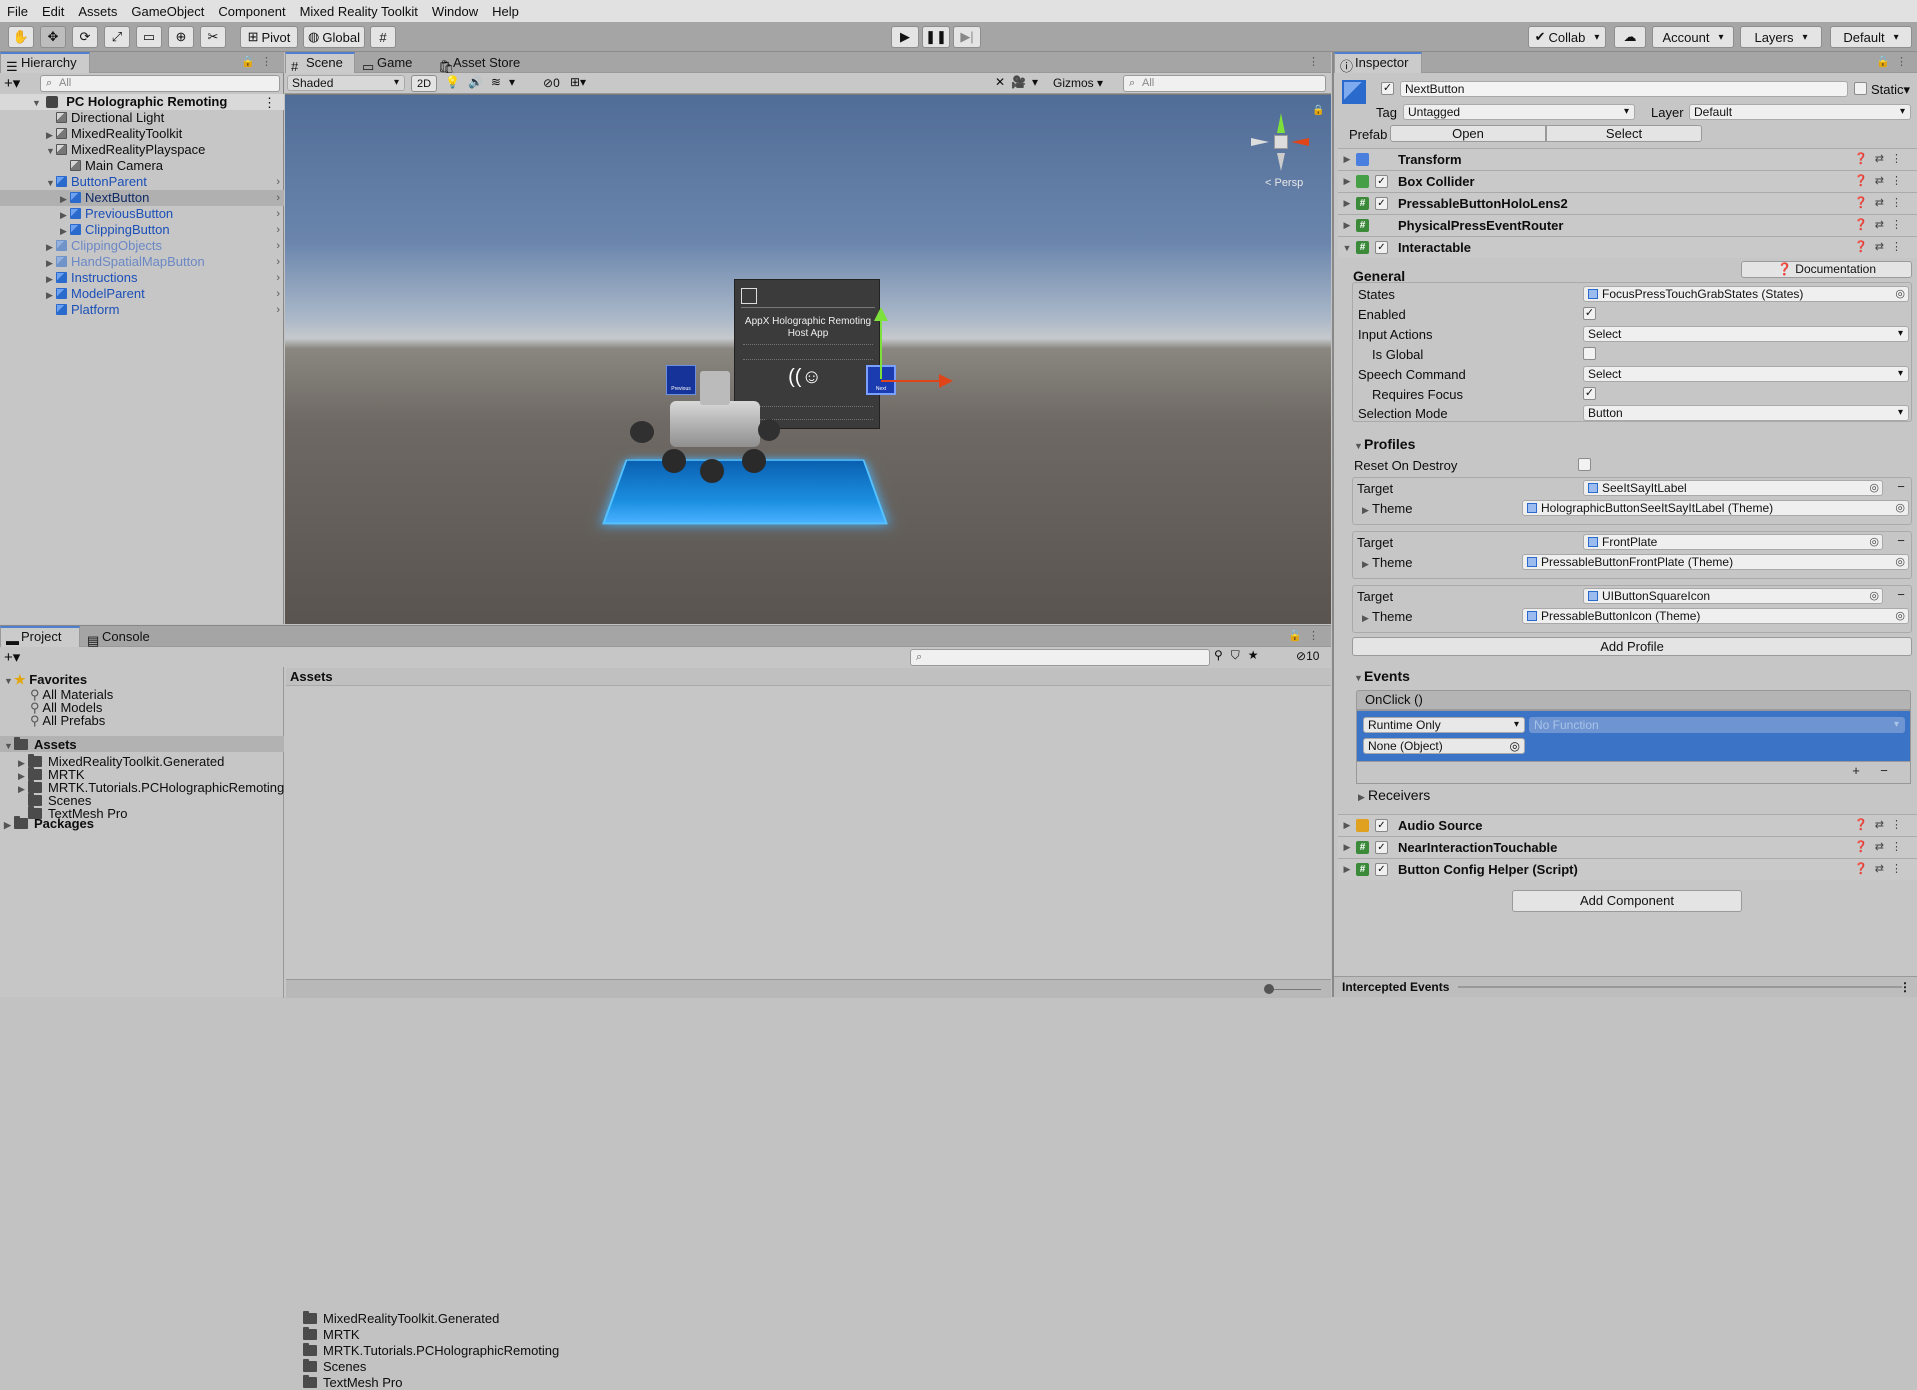  Describe the element at coordinates (1746, 294) in the screenshot. I see `states-field: FocusPressTouchGrabStates (States)` at that location.